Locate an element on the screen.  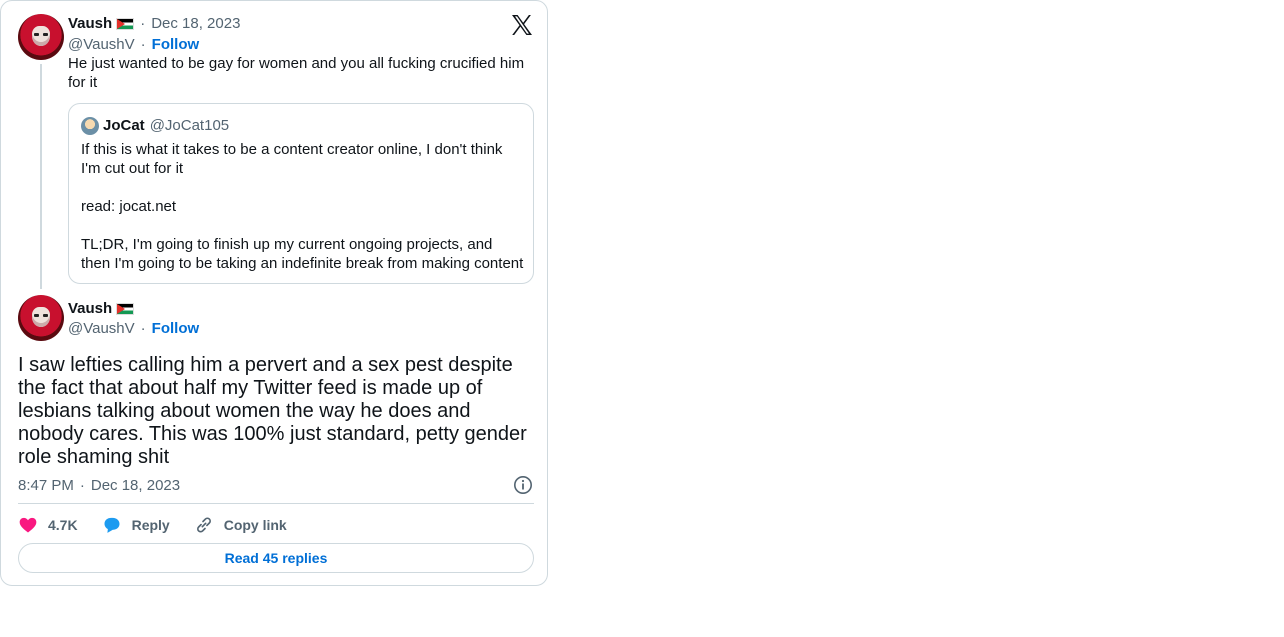
author-name: JoCat is located at coordinates (124, 125).